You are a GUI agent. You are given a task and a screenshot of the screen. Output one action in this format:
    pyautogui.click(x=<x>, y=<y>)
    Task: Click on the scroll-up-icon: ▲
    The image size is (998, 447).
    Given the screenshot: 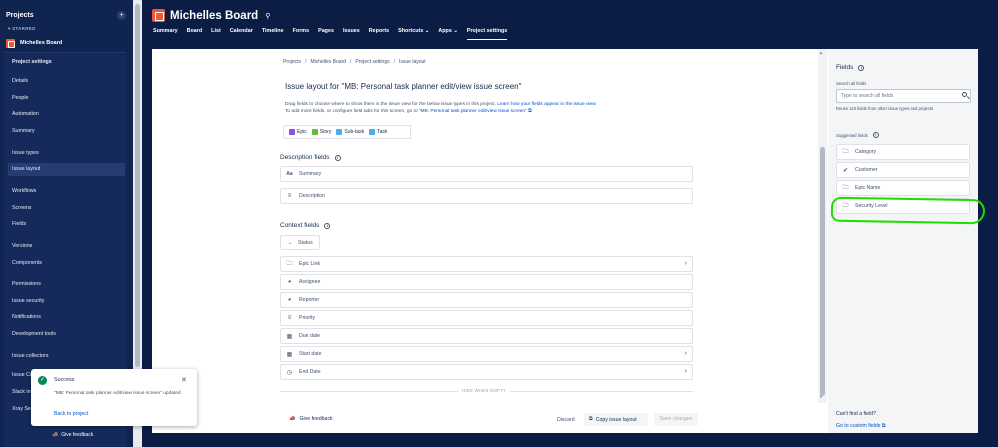 What is the action you would take?
    pyautogui.click(x=821, y=52)
    